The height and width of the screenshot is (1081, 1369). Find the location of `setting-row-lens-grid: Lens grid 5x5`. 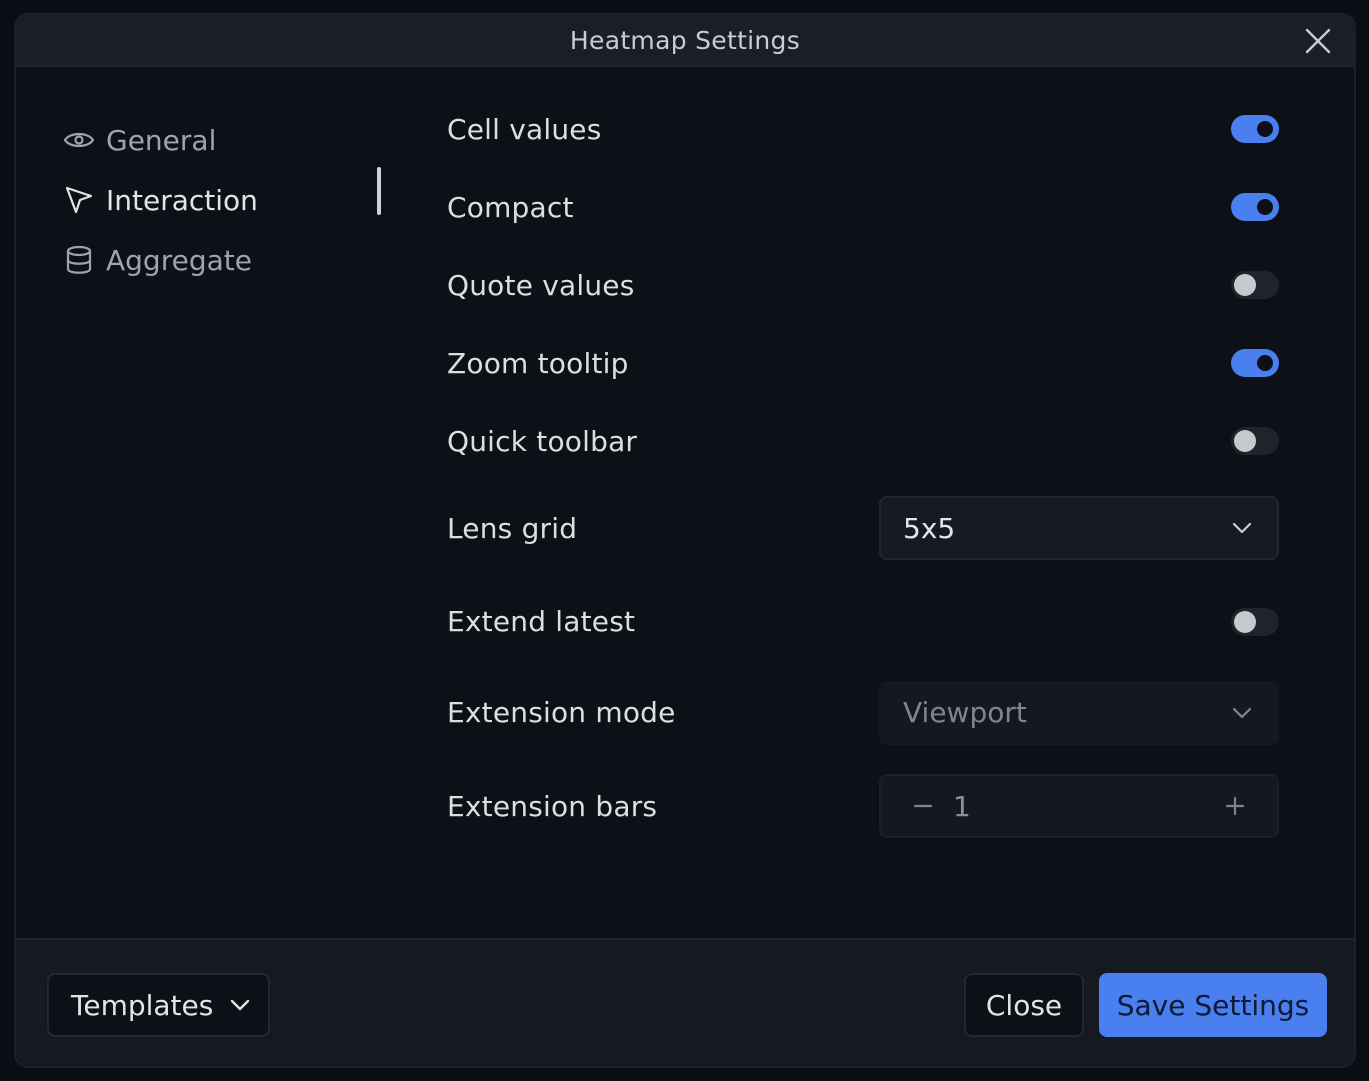

setting-row-lens-grid: Lens grid 5x5 is located at coordinates (863, 528).